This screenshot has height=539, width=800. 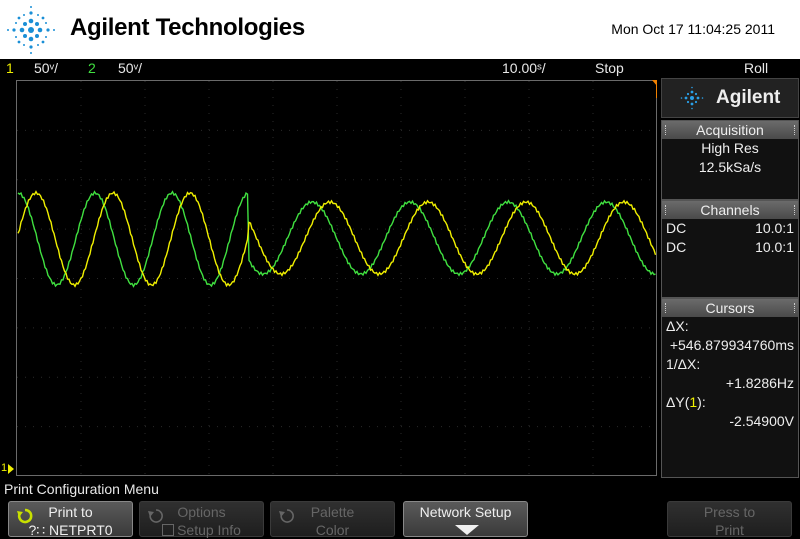 I want to click on channel-2-probe: 10.0:1, so click(x=774, y=247).